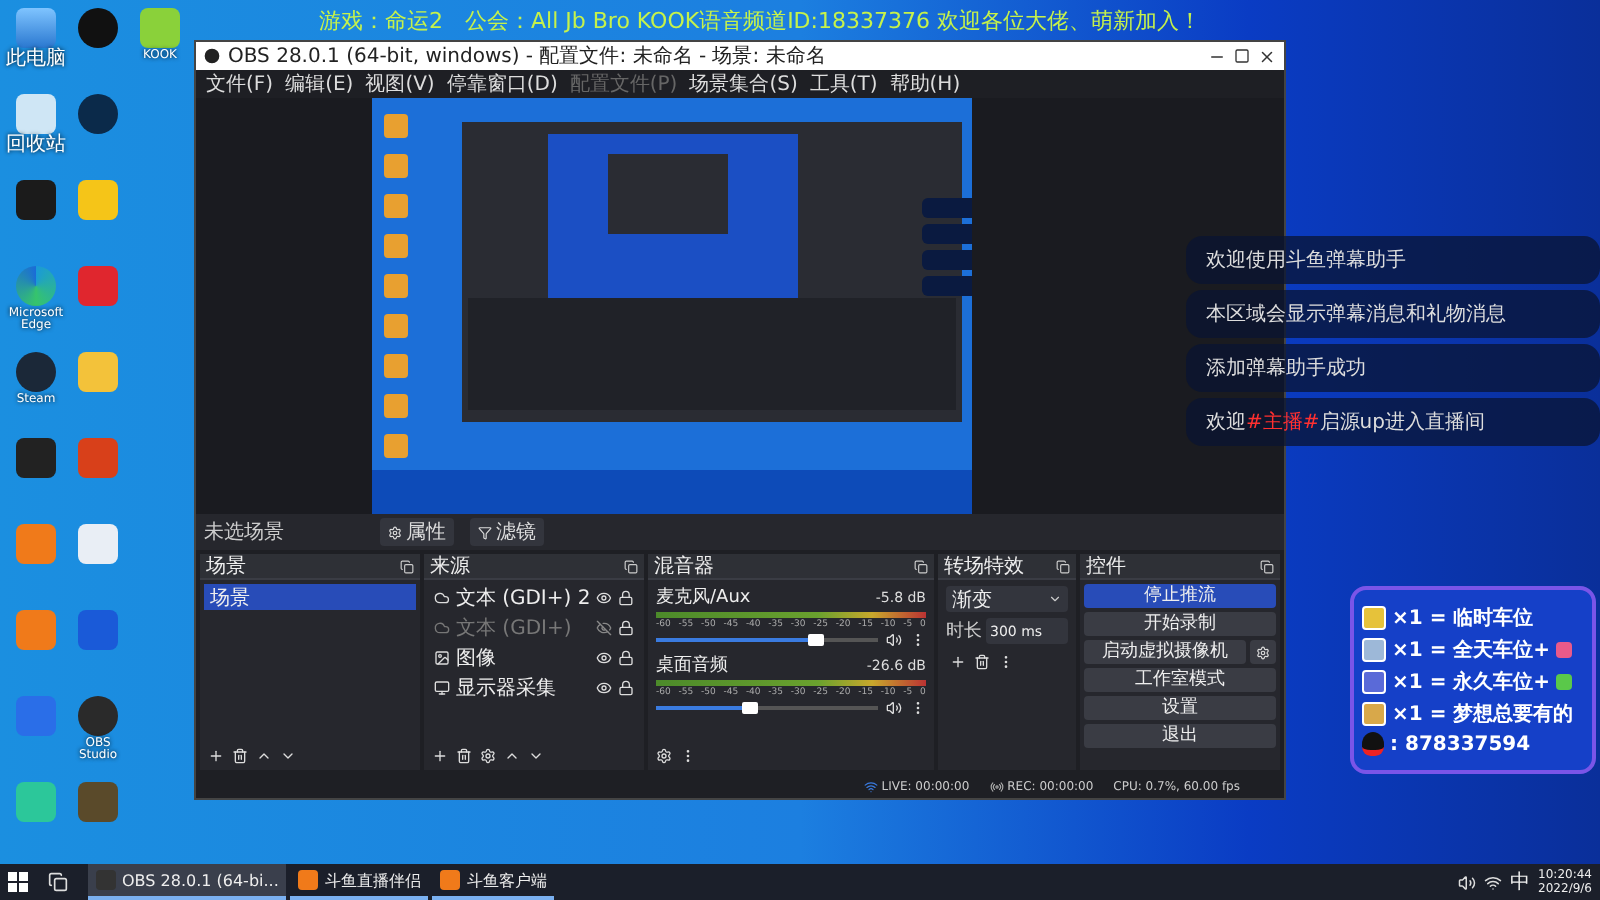  What do you see at coordinates (485, 532) in the screenshot?
I see `filter-icon` at bounding box center [485, 532].